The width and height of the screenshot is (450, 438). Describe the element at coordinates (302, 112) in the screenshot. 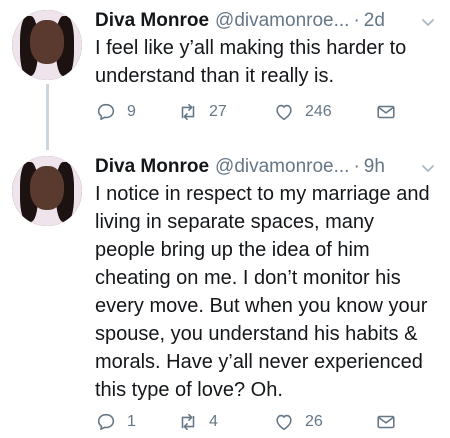

I see `like-button: 246` at that location.